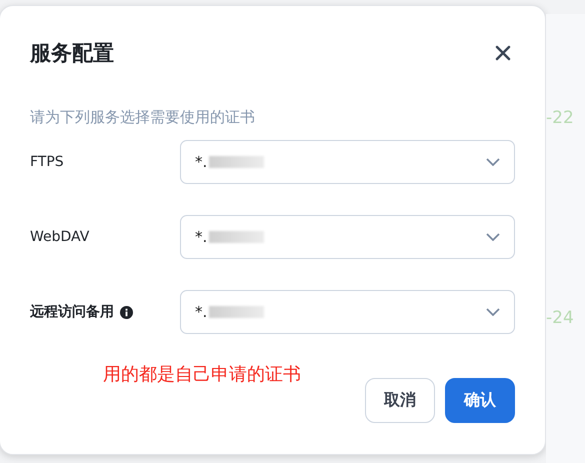 The height and width of the screenshot is (463, 585). I want to click on confirm-button: 确认, so click(480, 400).